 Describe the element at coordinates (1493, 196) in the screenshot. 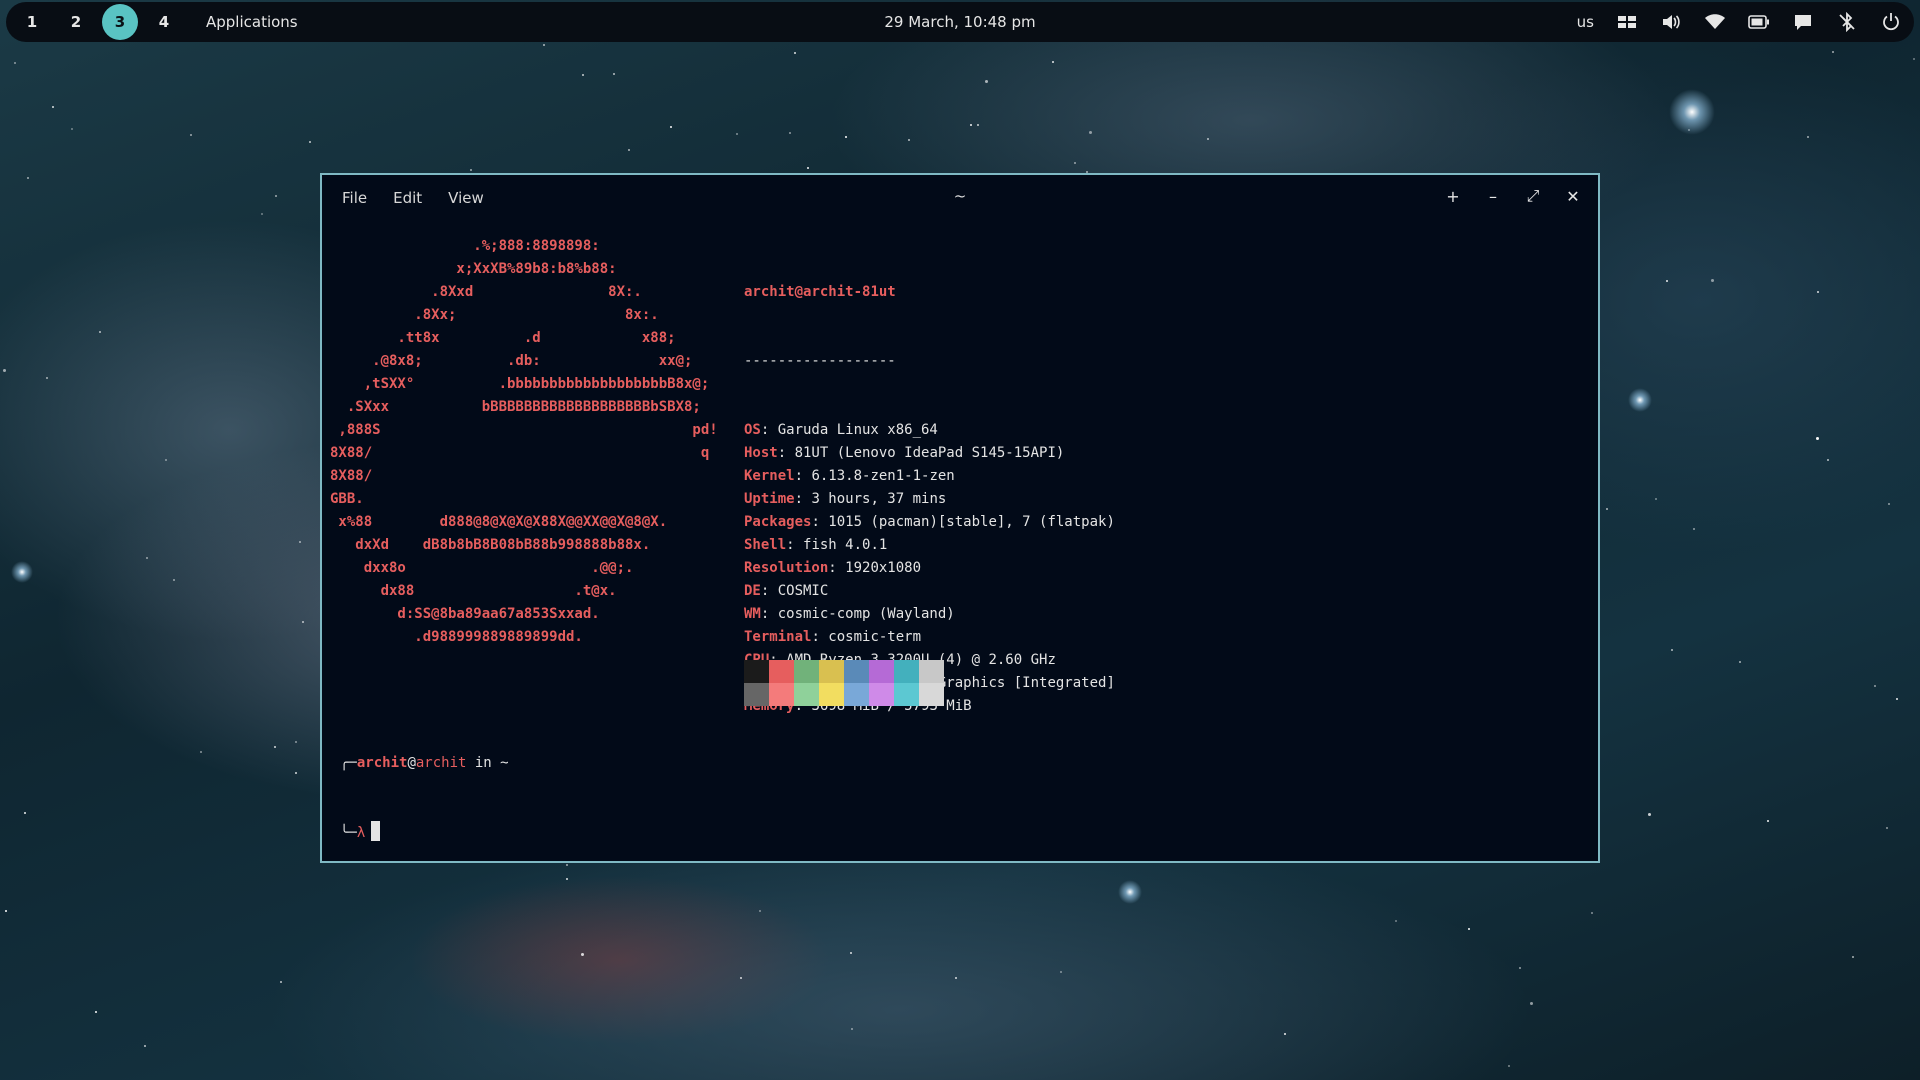

I see `minimize-button: –` at that location.